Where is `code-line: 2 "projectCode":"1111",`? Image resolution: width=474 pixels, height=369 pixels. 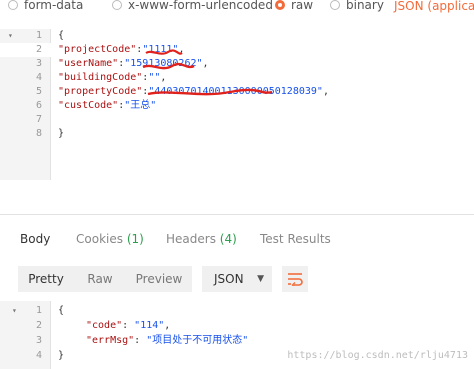
code-line: 2 "projectCode":"1111", is located at coordinates (237, 50).